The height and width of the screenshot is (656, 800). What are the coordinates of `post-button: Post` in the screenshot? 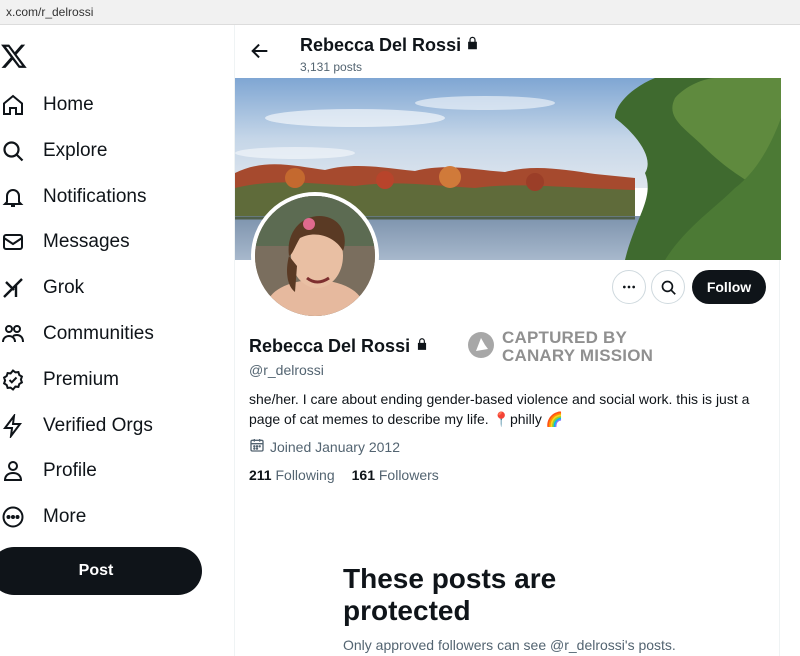 It's located at (101, 571).